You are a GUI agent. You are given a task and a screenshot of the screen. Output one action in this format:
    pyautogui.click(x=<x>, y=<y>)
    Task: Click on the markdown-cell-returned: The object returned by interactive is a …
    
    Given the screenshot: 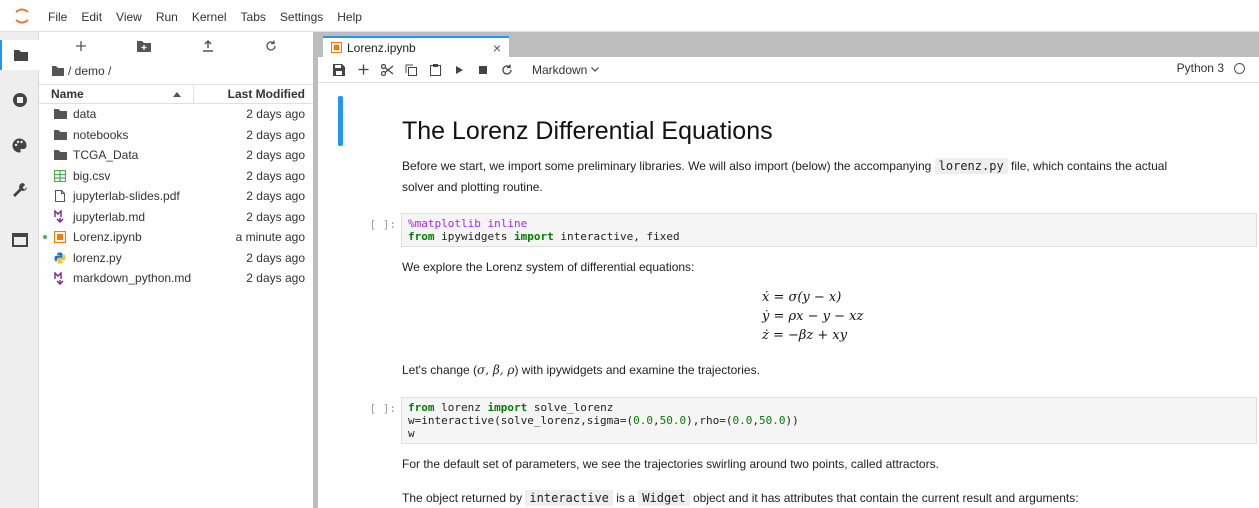 What is the action you would take?
    pyautogui.click(x=822, y=498)
    